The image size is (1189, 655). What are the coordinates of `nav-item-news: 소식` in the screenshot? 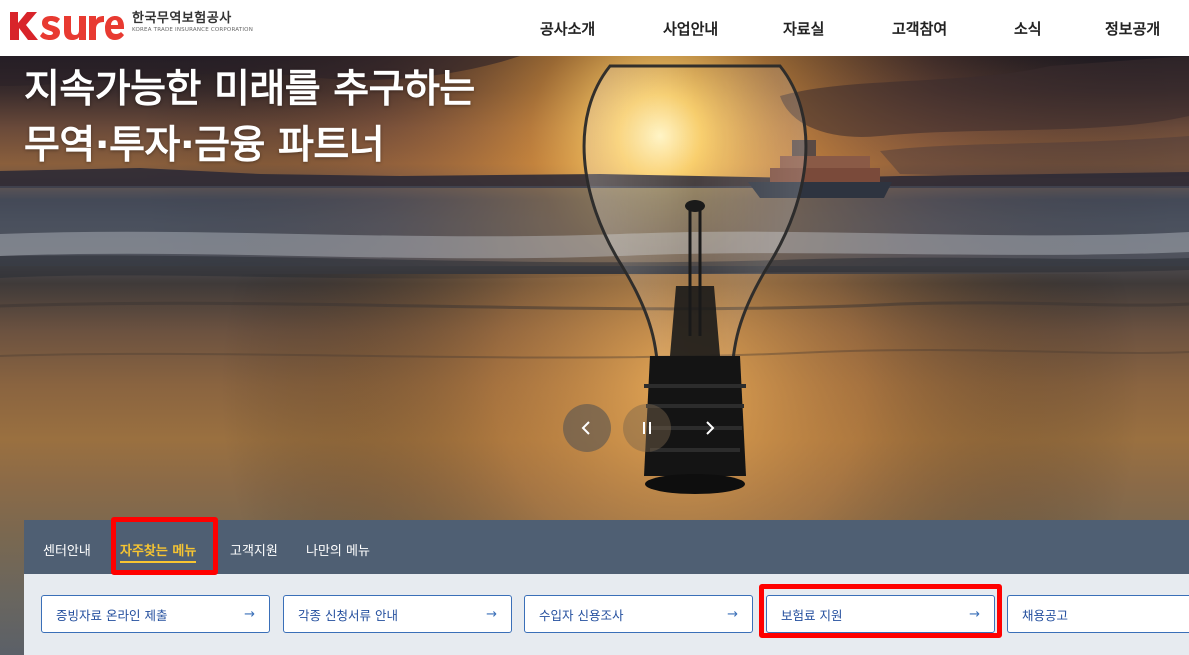 It's located at (1028, 28).